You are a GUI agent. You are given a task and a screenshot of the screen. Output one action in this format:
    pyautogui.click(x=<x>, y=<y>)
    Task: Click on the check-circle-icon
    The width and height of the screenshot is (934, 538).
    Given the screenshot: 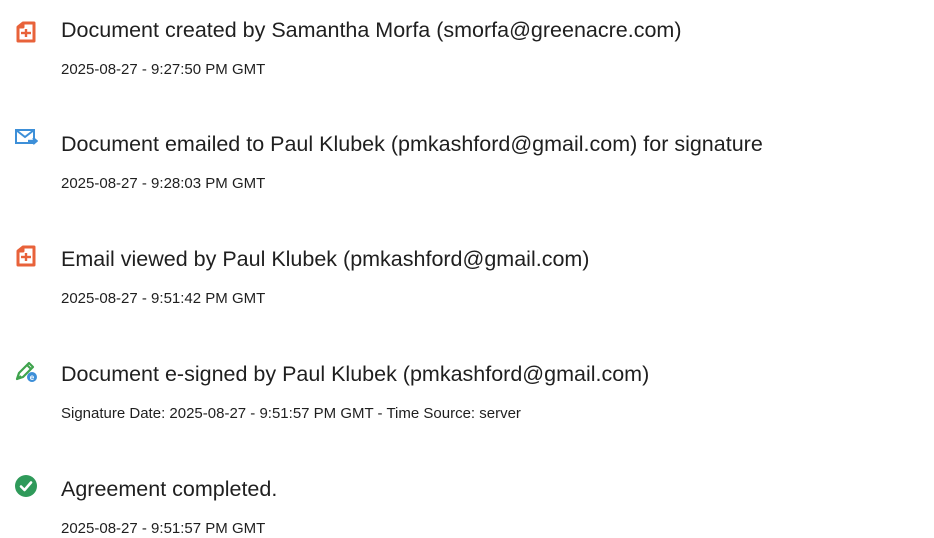 What is the action you would take?
    pyautogui.click(x=26, y=486)
    